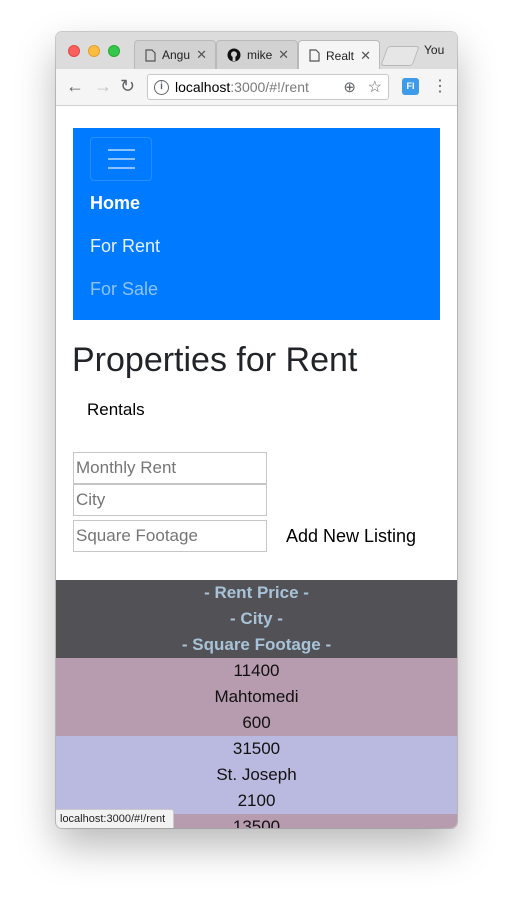  Describe the element at coordinates (94, 51) in the screenshot. I see `minimize-window-button` at that location.